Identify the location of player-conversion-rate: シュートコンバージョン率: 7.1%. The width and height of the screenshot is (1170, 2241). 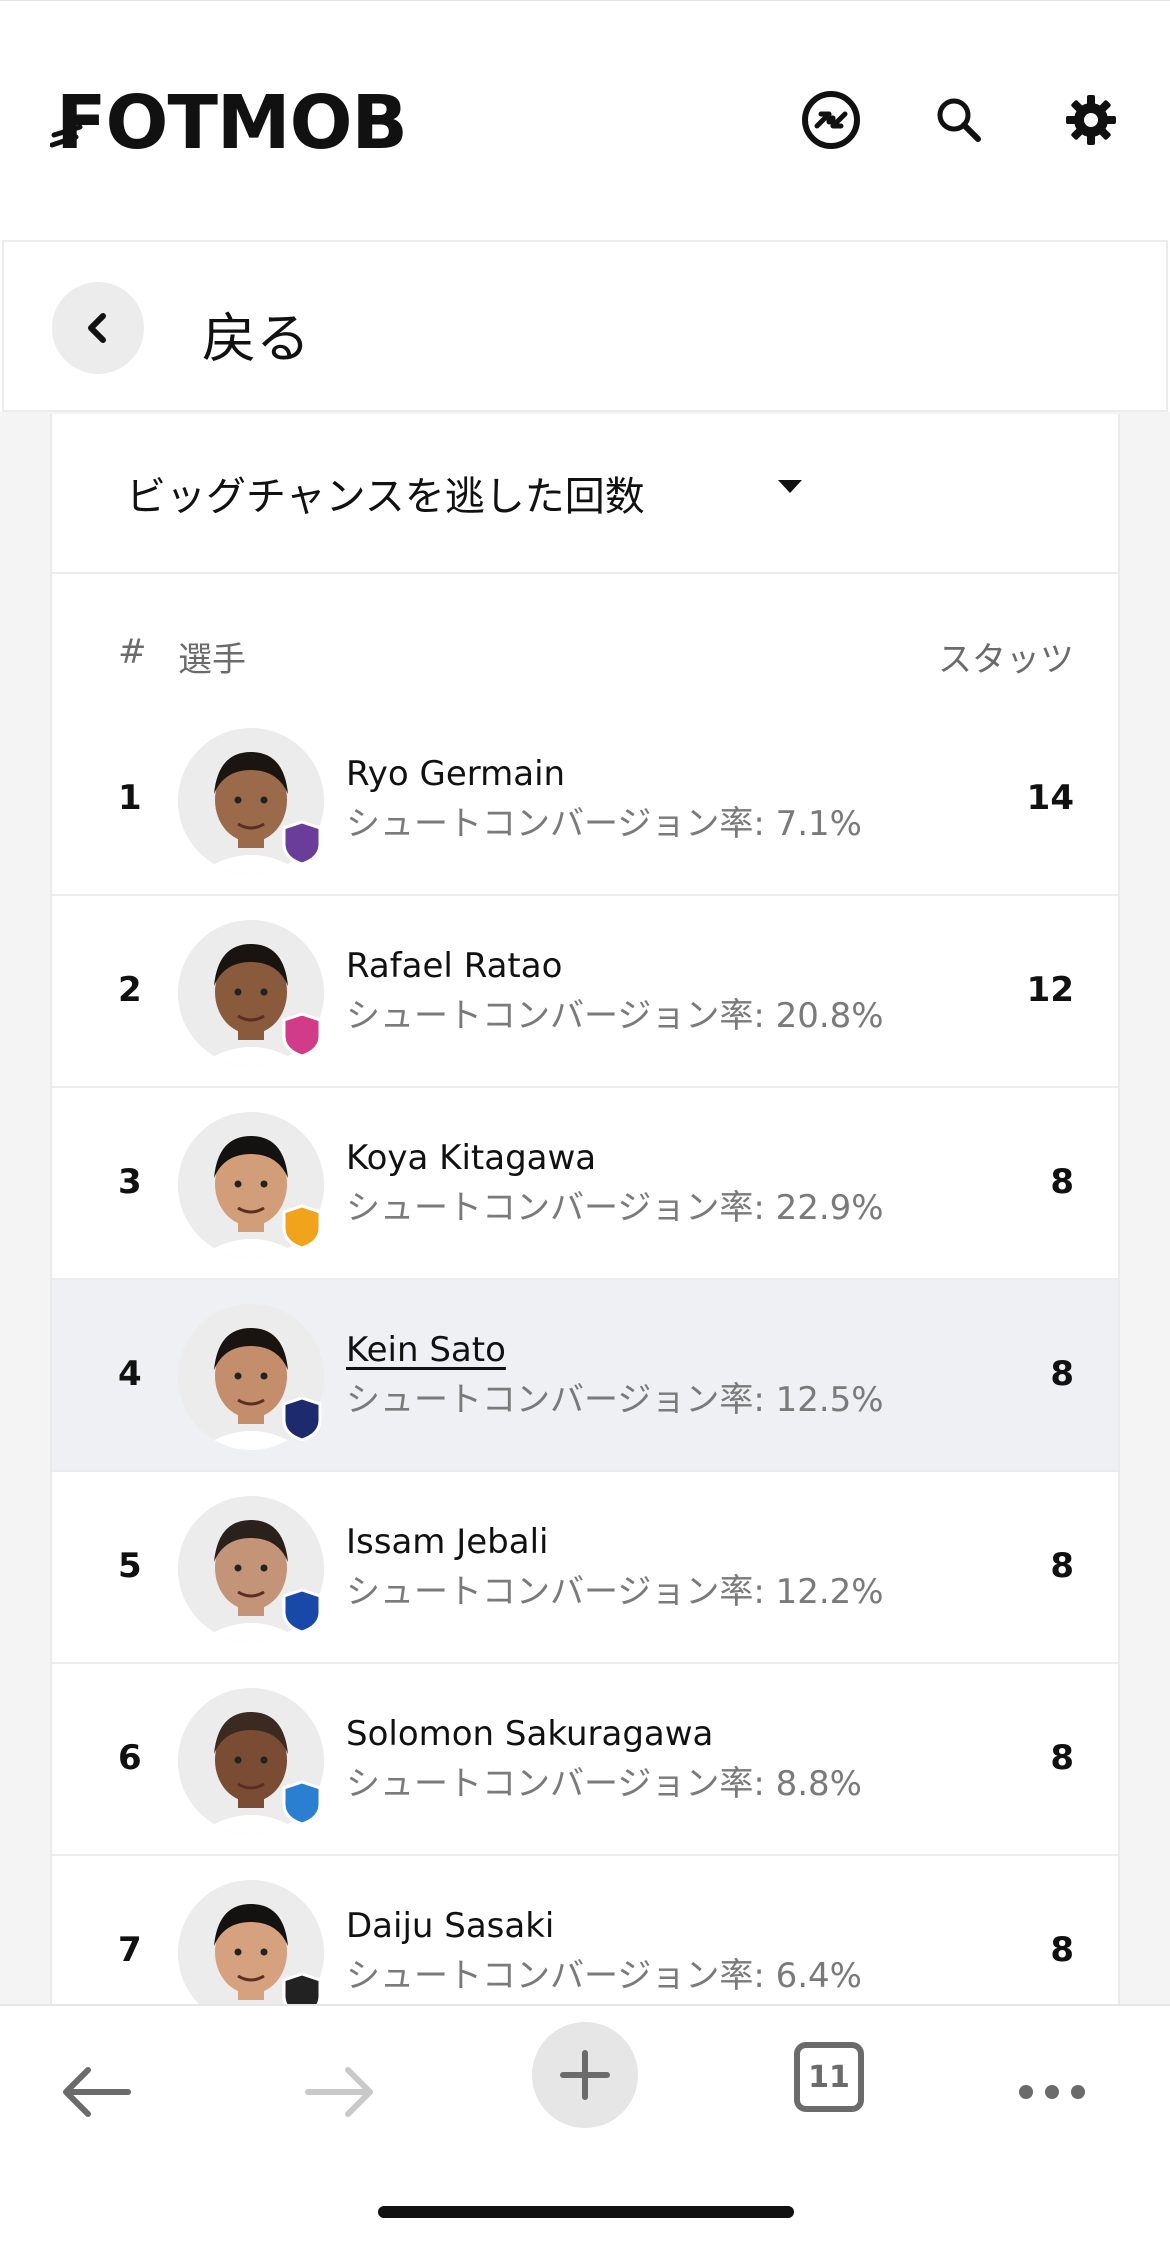
(604, 824).